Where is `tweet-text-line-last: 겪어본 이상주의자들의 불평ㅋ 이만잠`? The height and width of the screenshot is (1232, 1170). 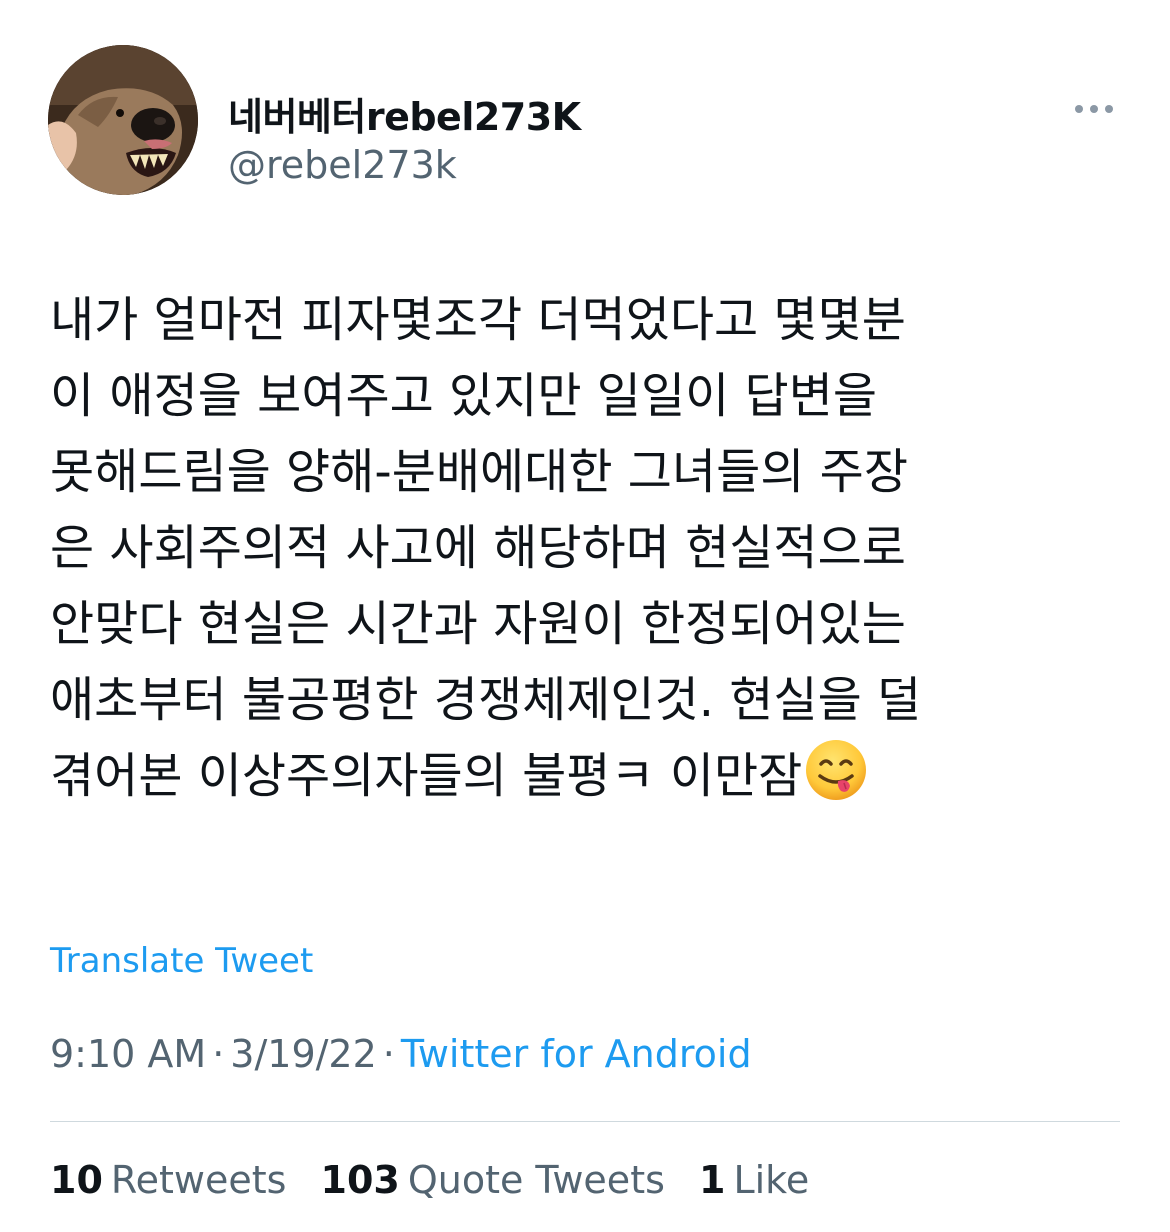 tweet-text-line-last: 겪어본 이상주의자들의 불평ㅋ 이만잠 is located at coordinates (590, 781).